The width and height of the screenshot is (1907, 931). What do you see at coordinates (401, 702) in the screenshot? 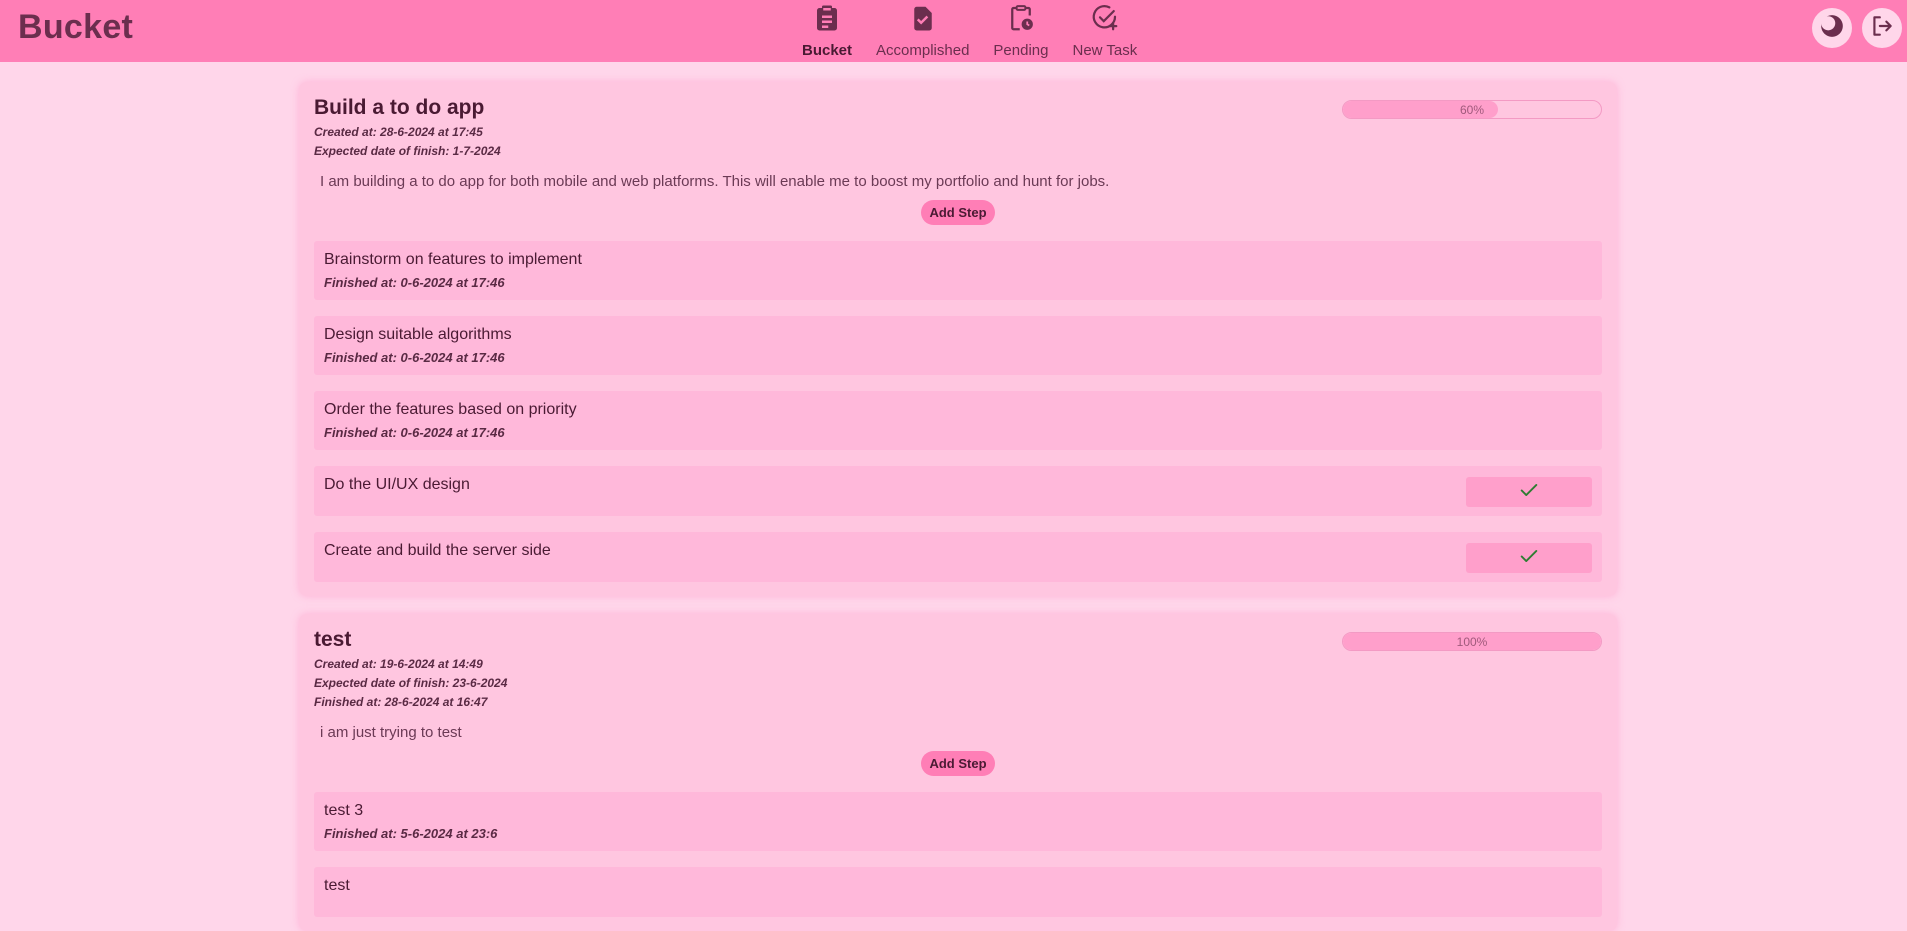
I see `task-finished-at: Finished at: 28-6-2024 at 16:47` at bounding box center [401, 702].